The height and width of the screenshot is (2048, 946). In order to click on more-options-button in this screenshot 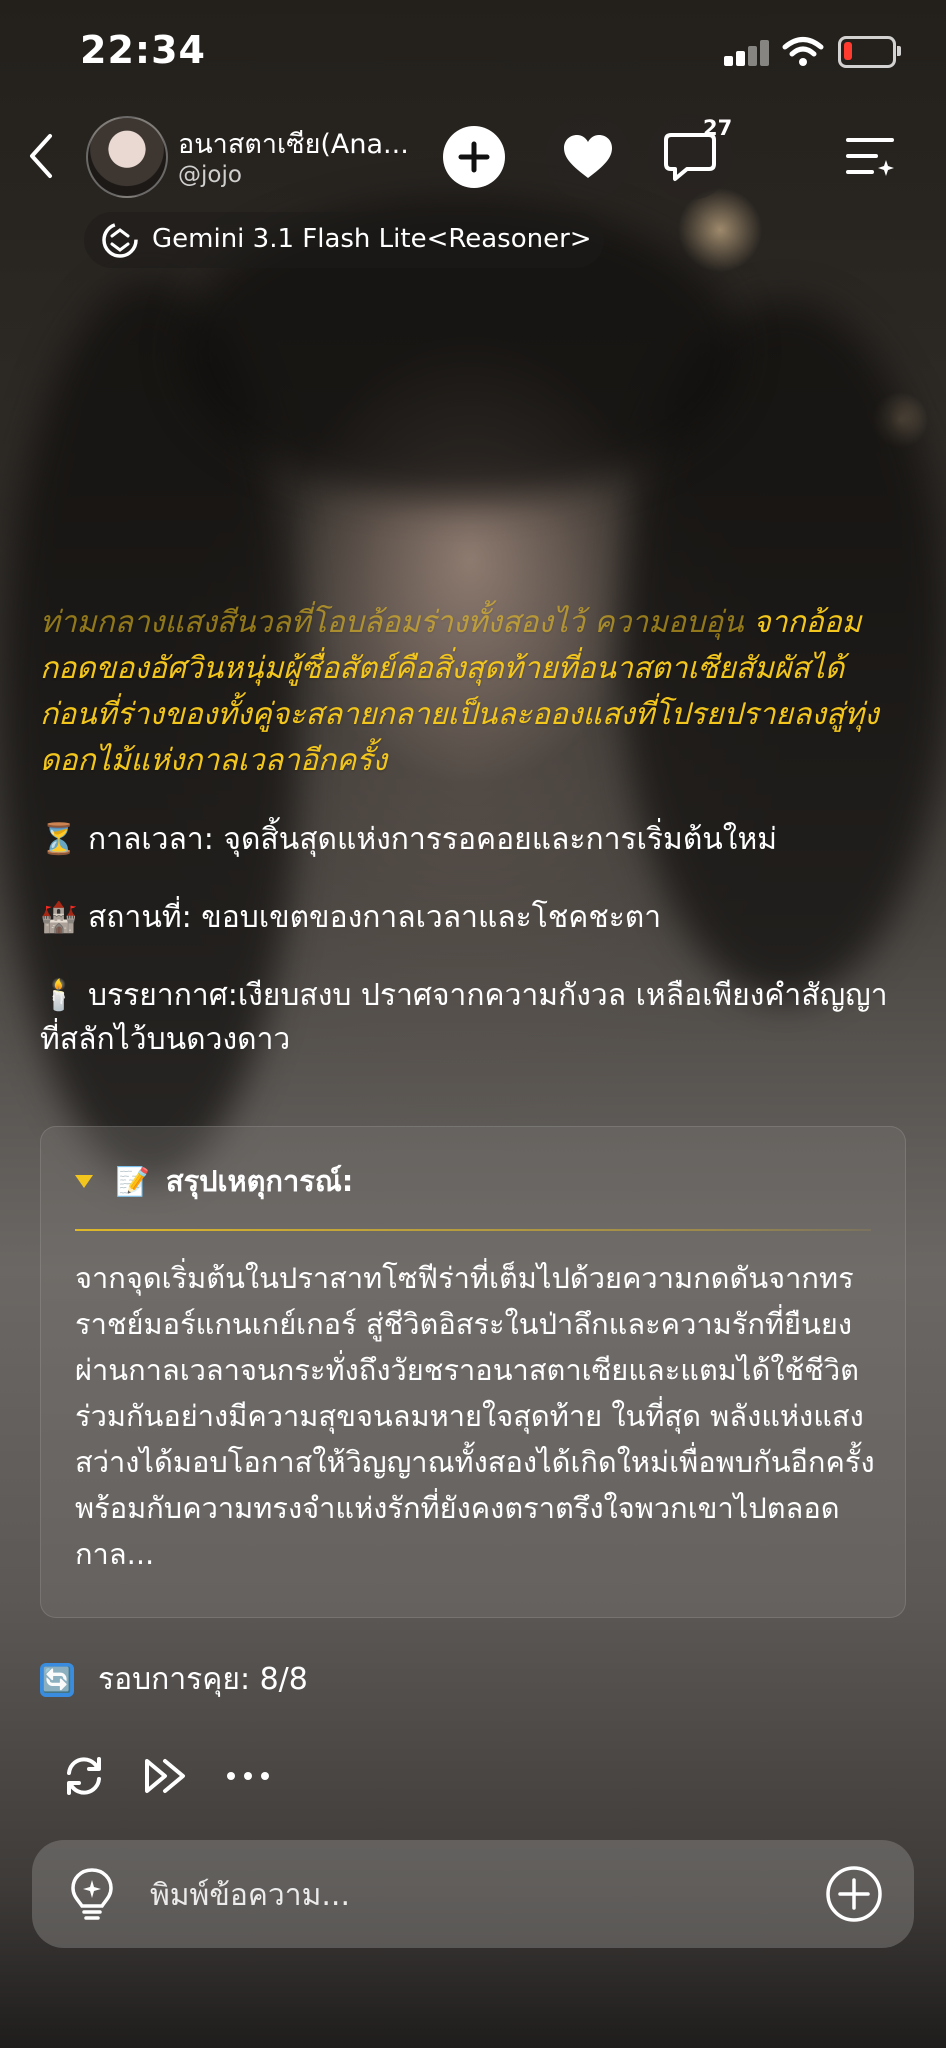, I will do `click(248, 1776)`.